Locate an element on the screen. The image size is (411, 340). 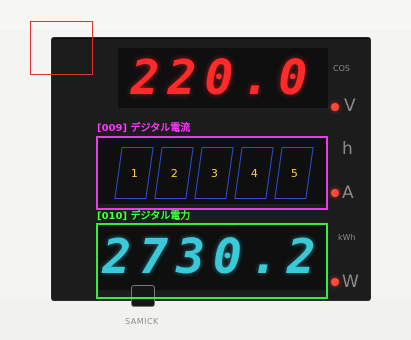
brand-label: SAMICK is located at coordinates (142, 321).